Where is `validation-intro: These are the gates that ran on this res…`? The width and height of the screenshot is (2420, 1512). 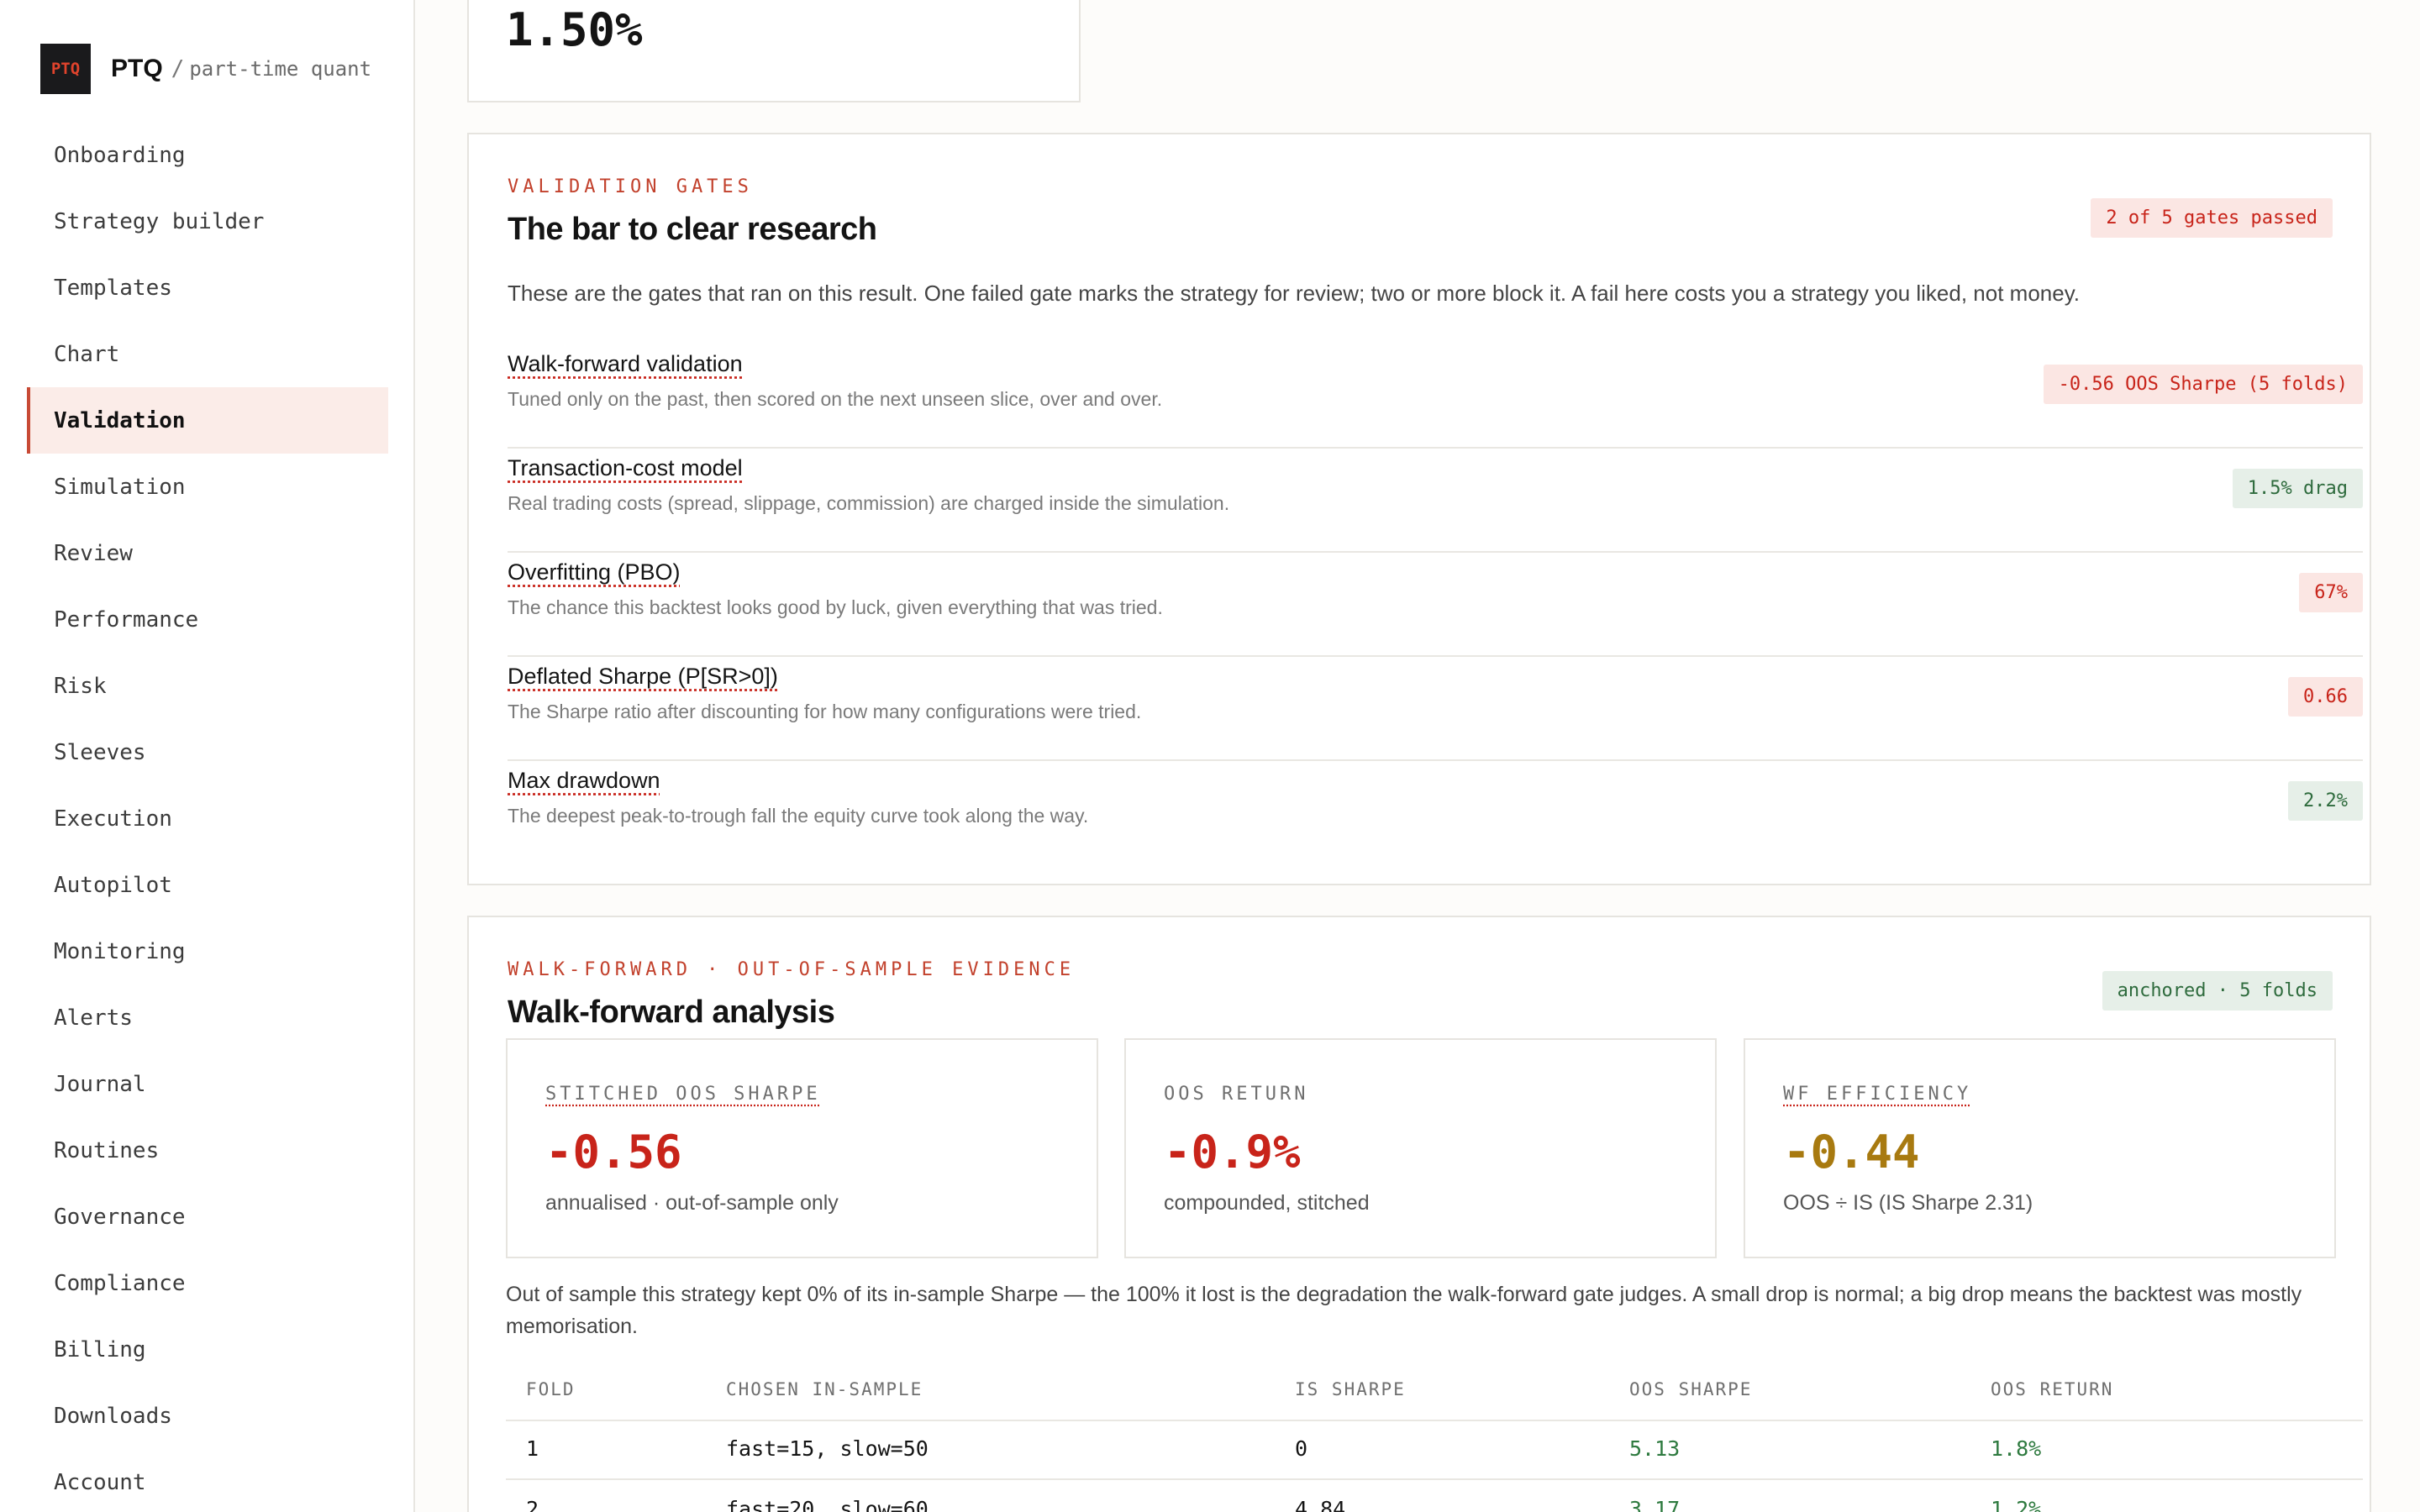 validation-intro: These are the gates that ran on this res… is located at coordinates (1294, 293).